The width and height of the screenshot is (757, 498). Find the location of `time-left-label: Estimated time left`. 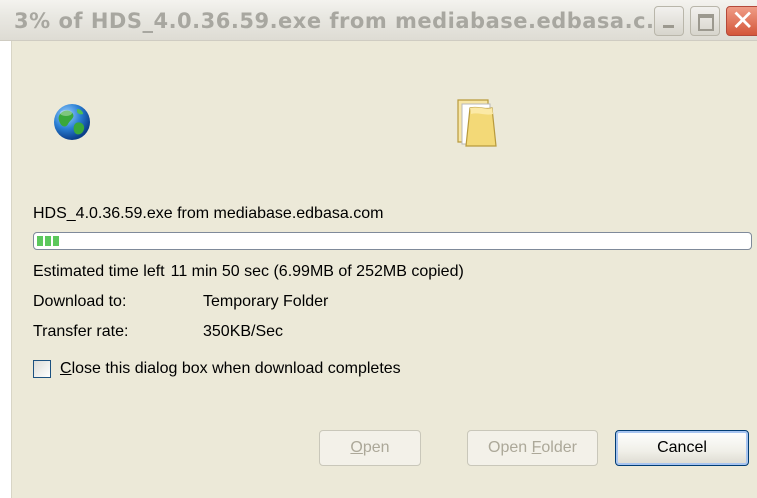

time-left-label: Estimated time left is located at coordinates (99, 271).